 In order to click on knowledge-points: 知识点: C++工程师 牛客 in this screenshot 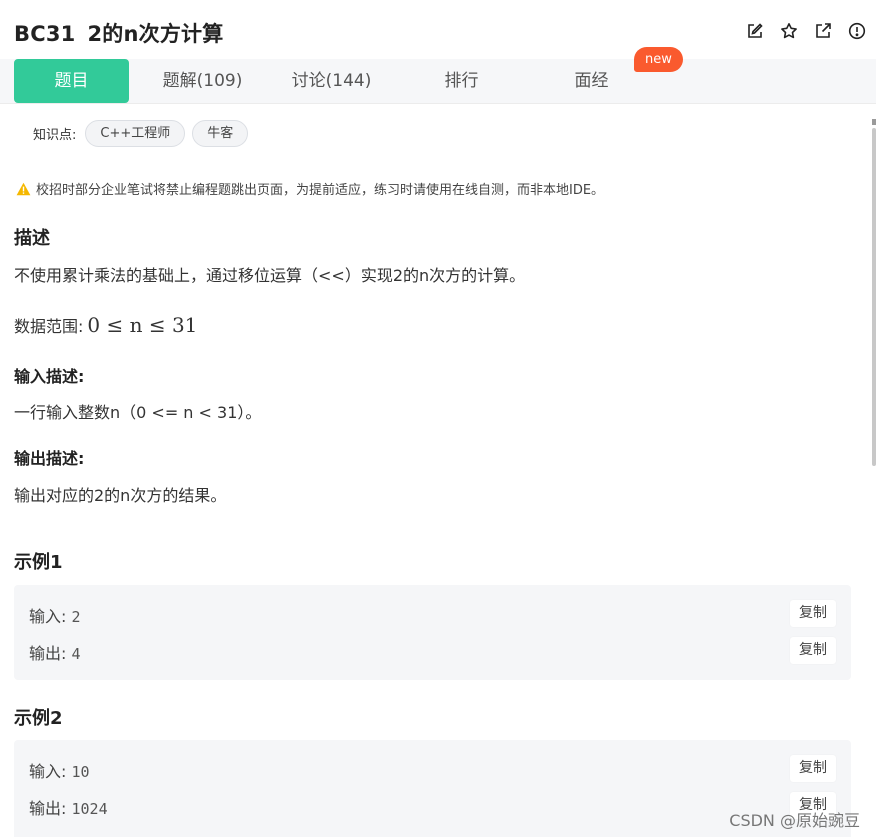, I will do `click(141, 133)`.